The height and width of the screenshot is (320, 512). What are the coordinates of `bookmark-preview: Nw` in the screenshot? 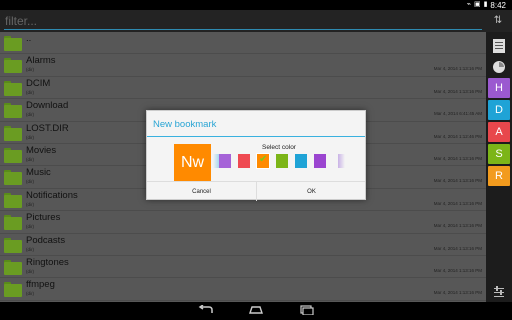 It's located at (192, 162).